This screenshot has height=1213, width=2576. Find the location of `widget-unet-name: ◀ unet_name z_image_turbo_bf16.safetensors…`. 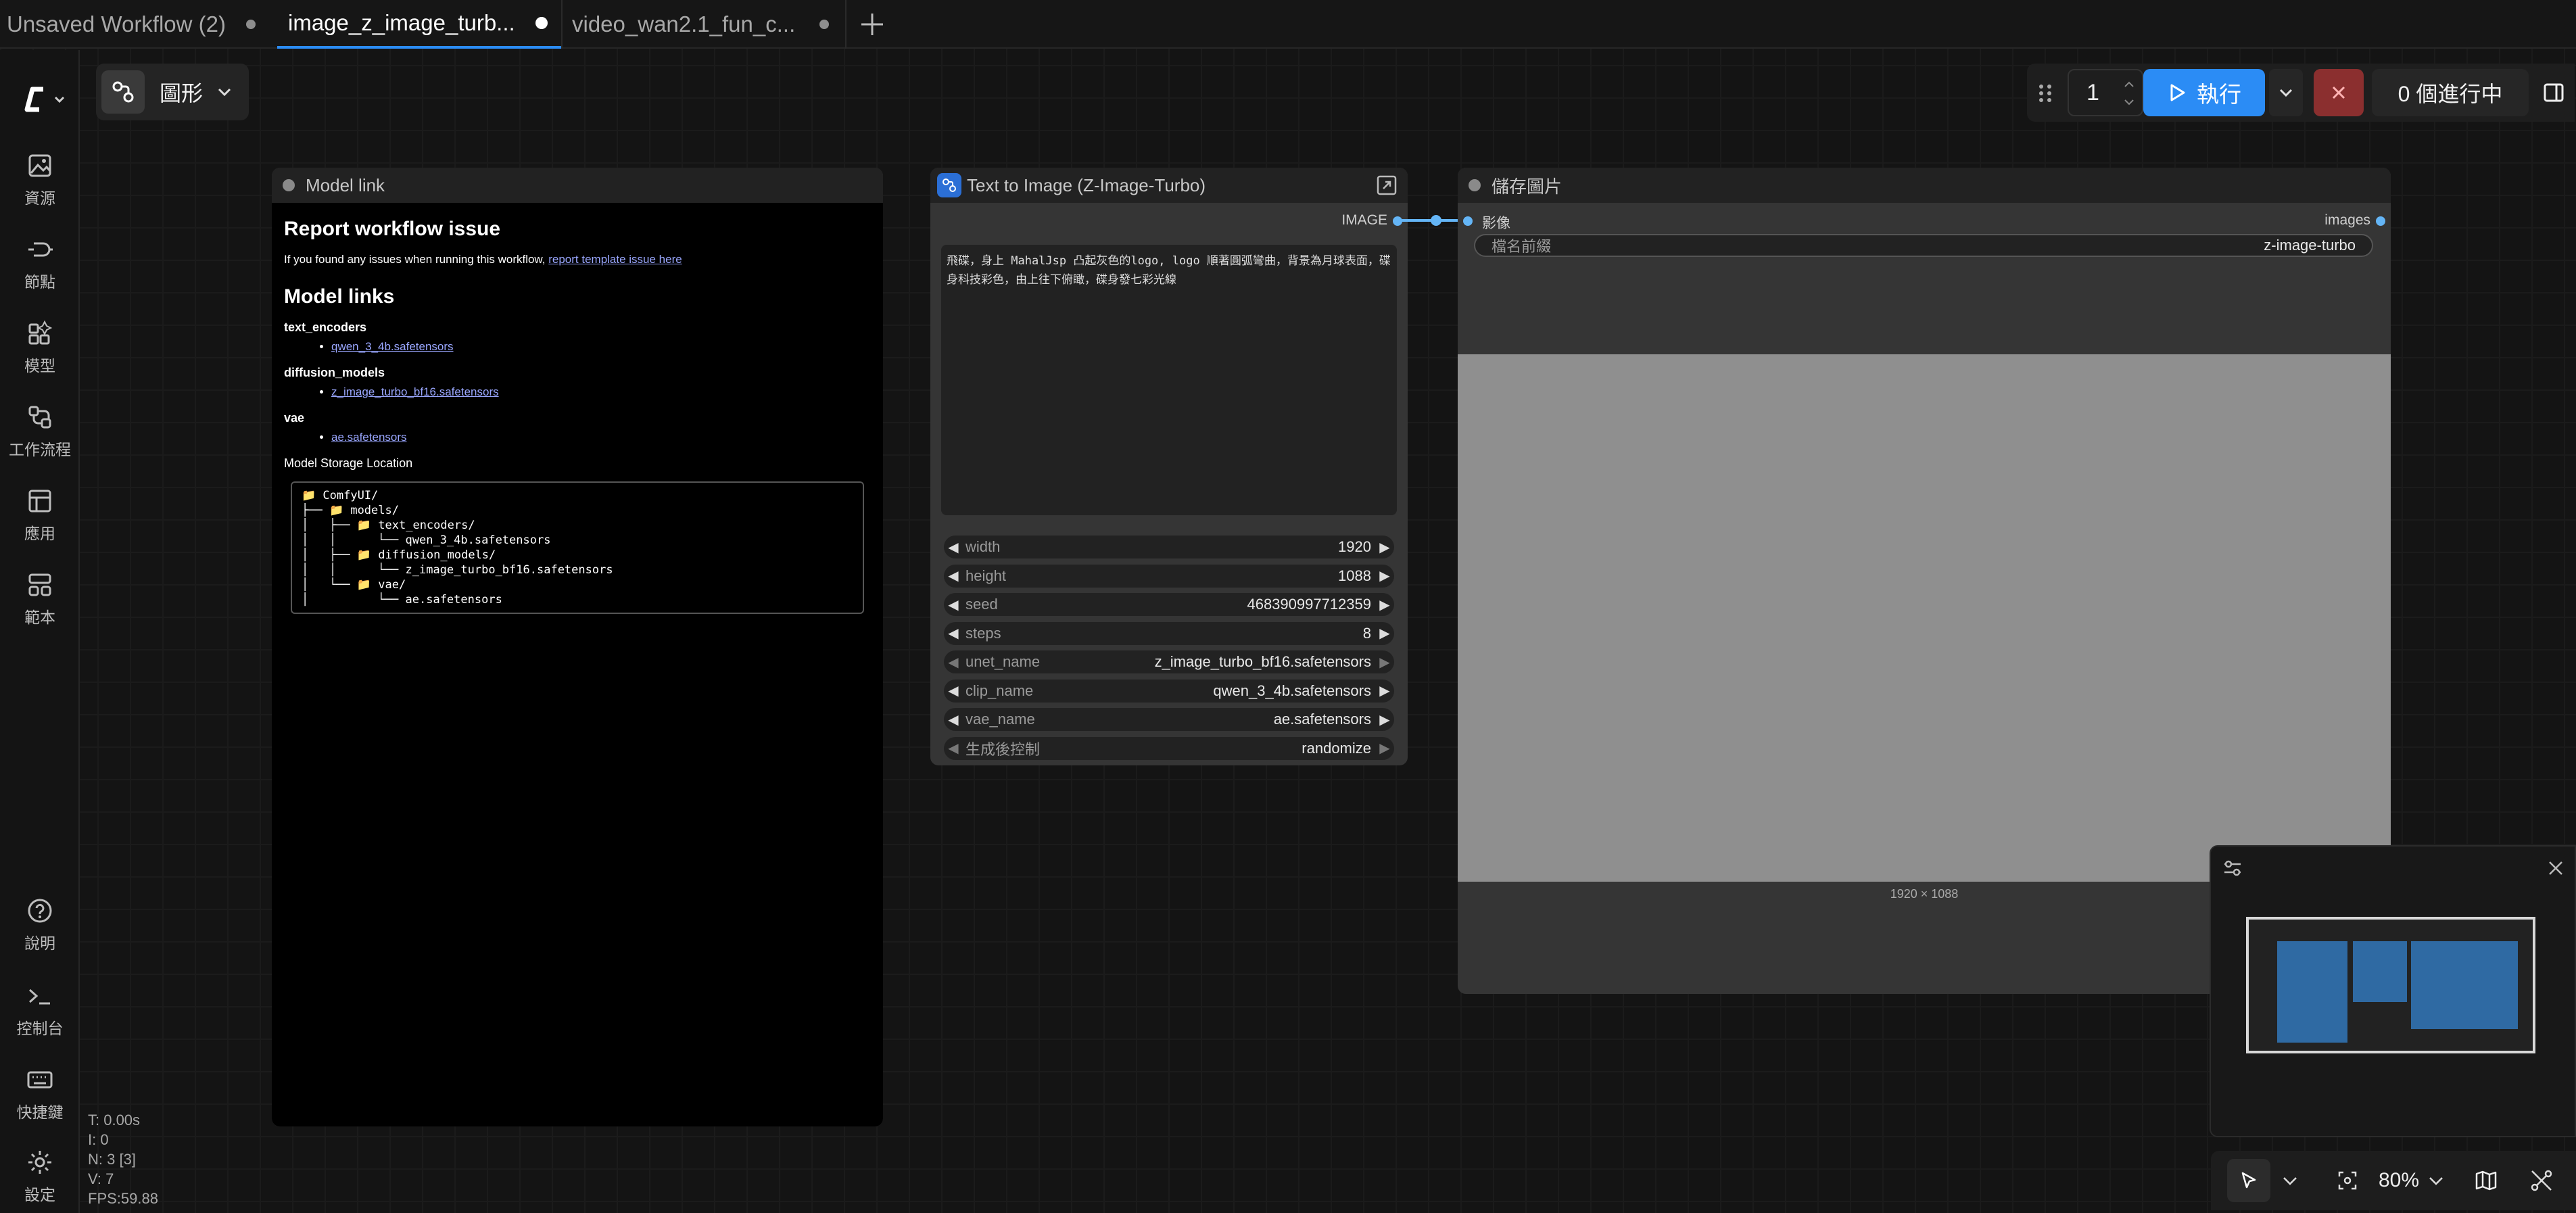

widget-unet-name: ◀ unet_name z_image_turbo_bf16.safetensors… is located at coordinates (1169, 661).